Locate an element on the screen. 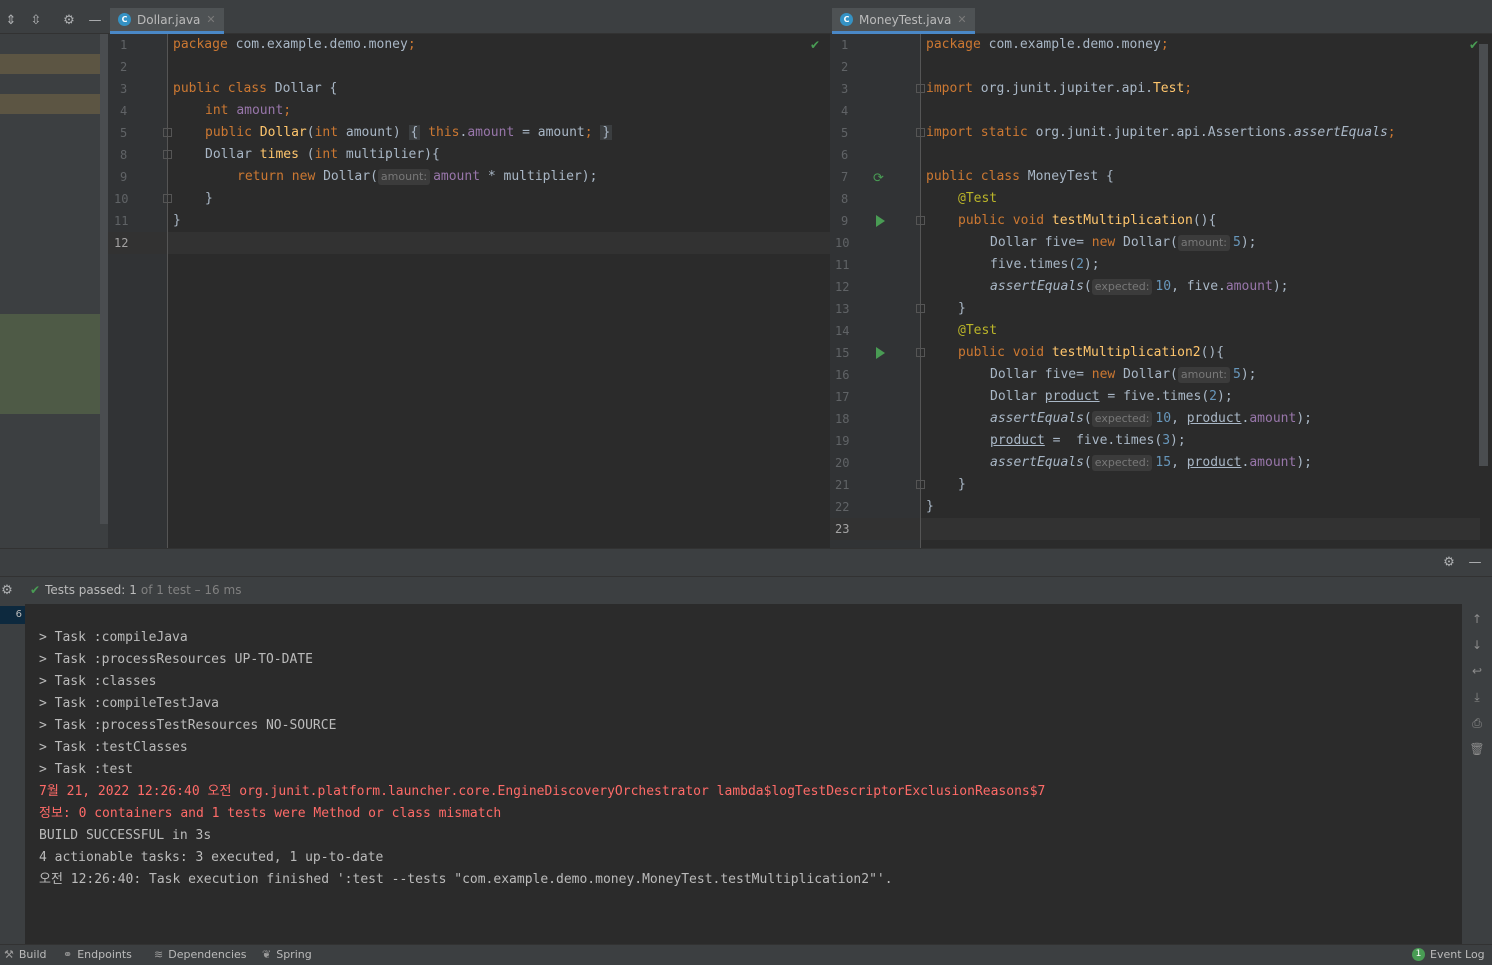  dependencies-tool-button: ≋ Dependencies is located at coordinates (200, 954).